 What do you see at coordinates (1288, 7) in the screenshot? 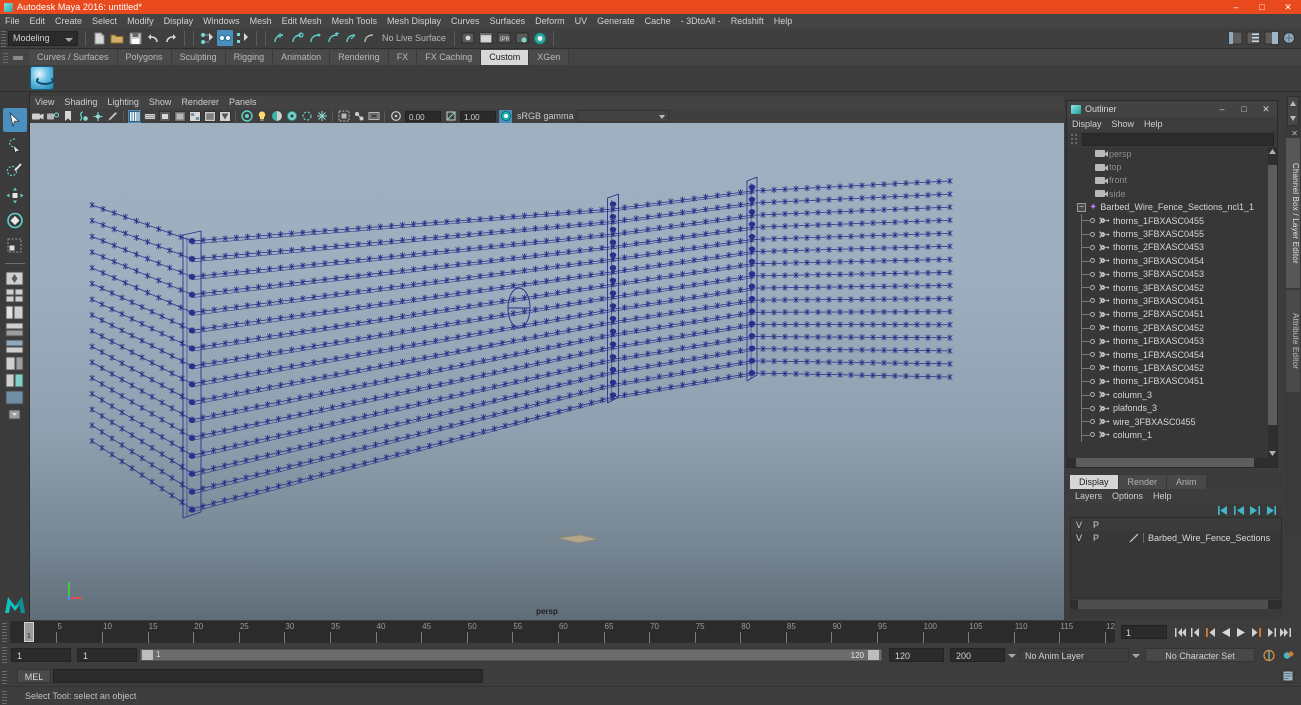
I see `close-button: ✕` at bounding box center [1288, 7].